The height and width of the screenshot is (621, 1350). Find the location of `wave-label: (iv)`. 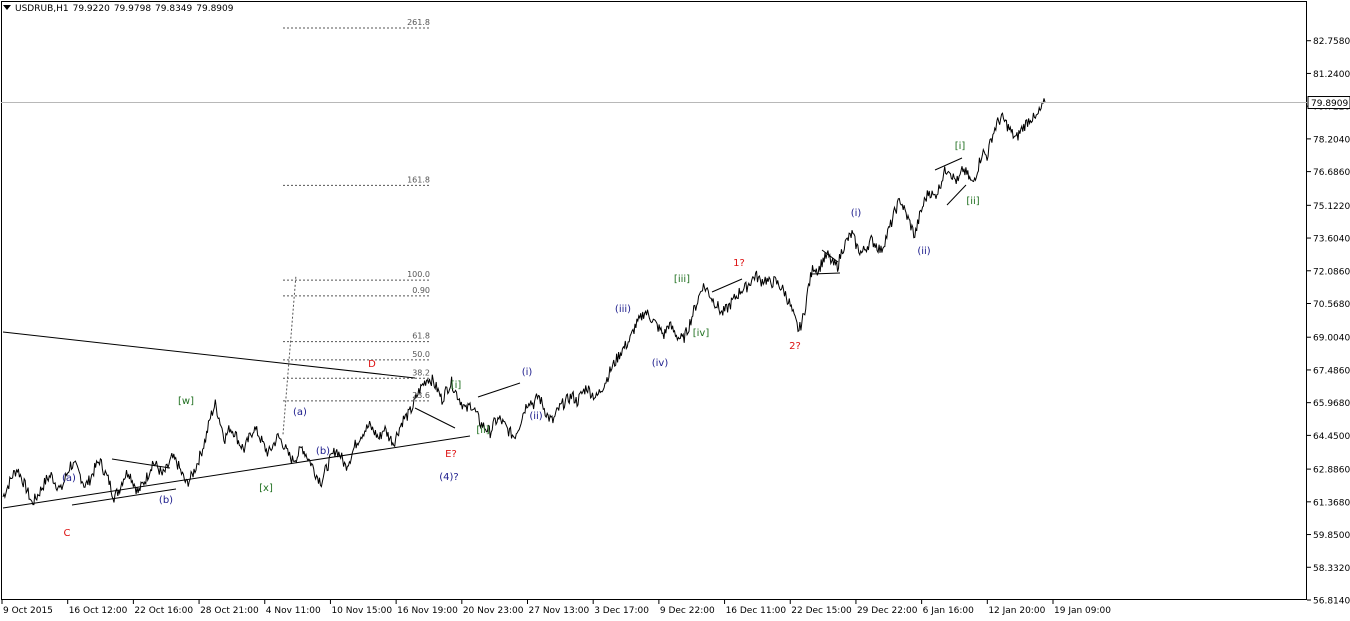

wave-label: (iv) is located at coordinates (660, 363).